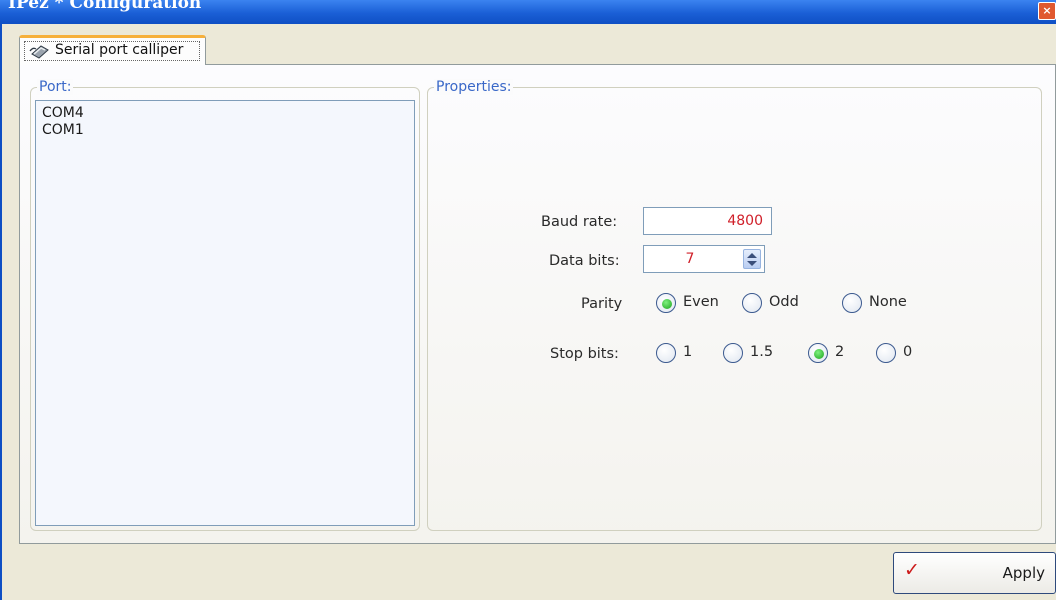  What do you see at coordinates (690, 259) in the screenshot?
I see `data-bits-value: 7` at bounding box center [690, 259].